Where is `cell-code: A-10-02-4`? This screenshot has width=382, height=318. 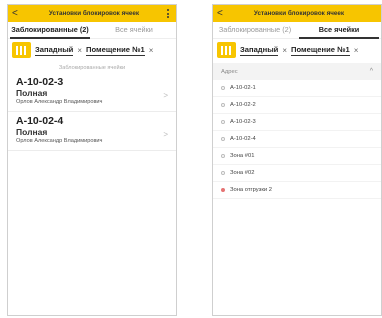 cell-code: A-10-02-4 is located at coordinates (40, 121).